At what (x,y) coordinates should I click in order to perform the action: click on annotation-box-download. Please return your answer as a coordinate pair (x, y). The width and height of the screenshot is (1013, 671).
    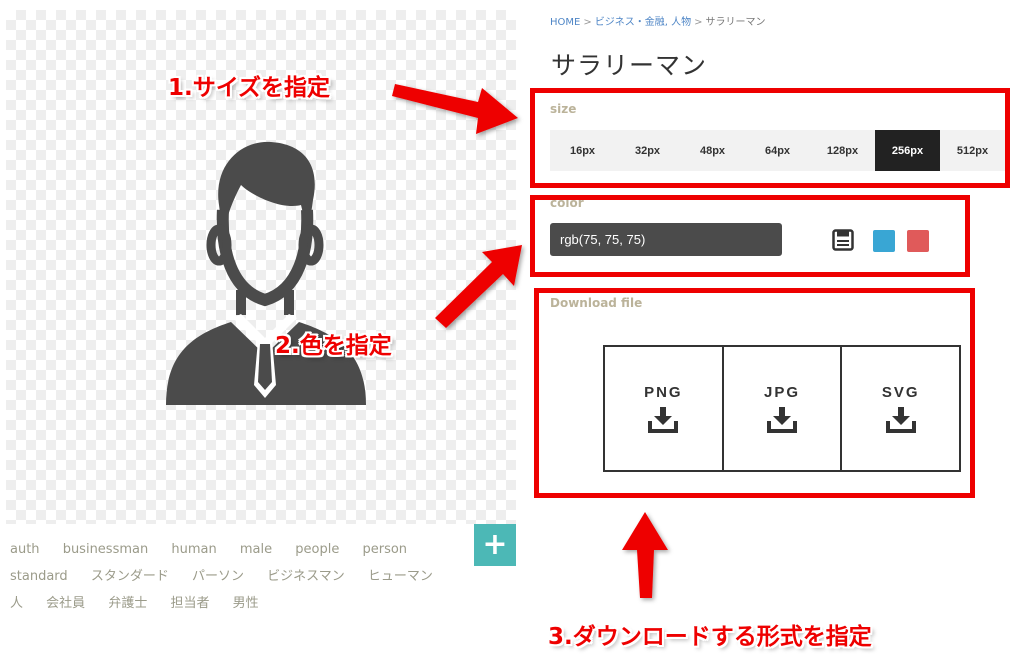
    Looking at the image, I should click on (754, 393).